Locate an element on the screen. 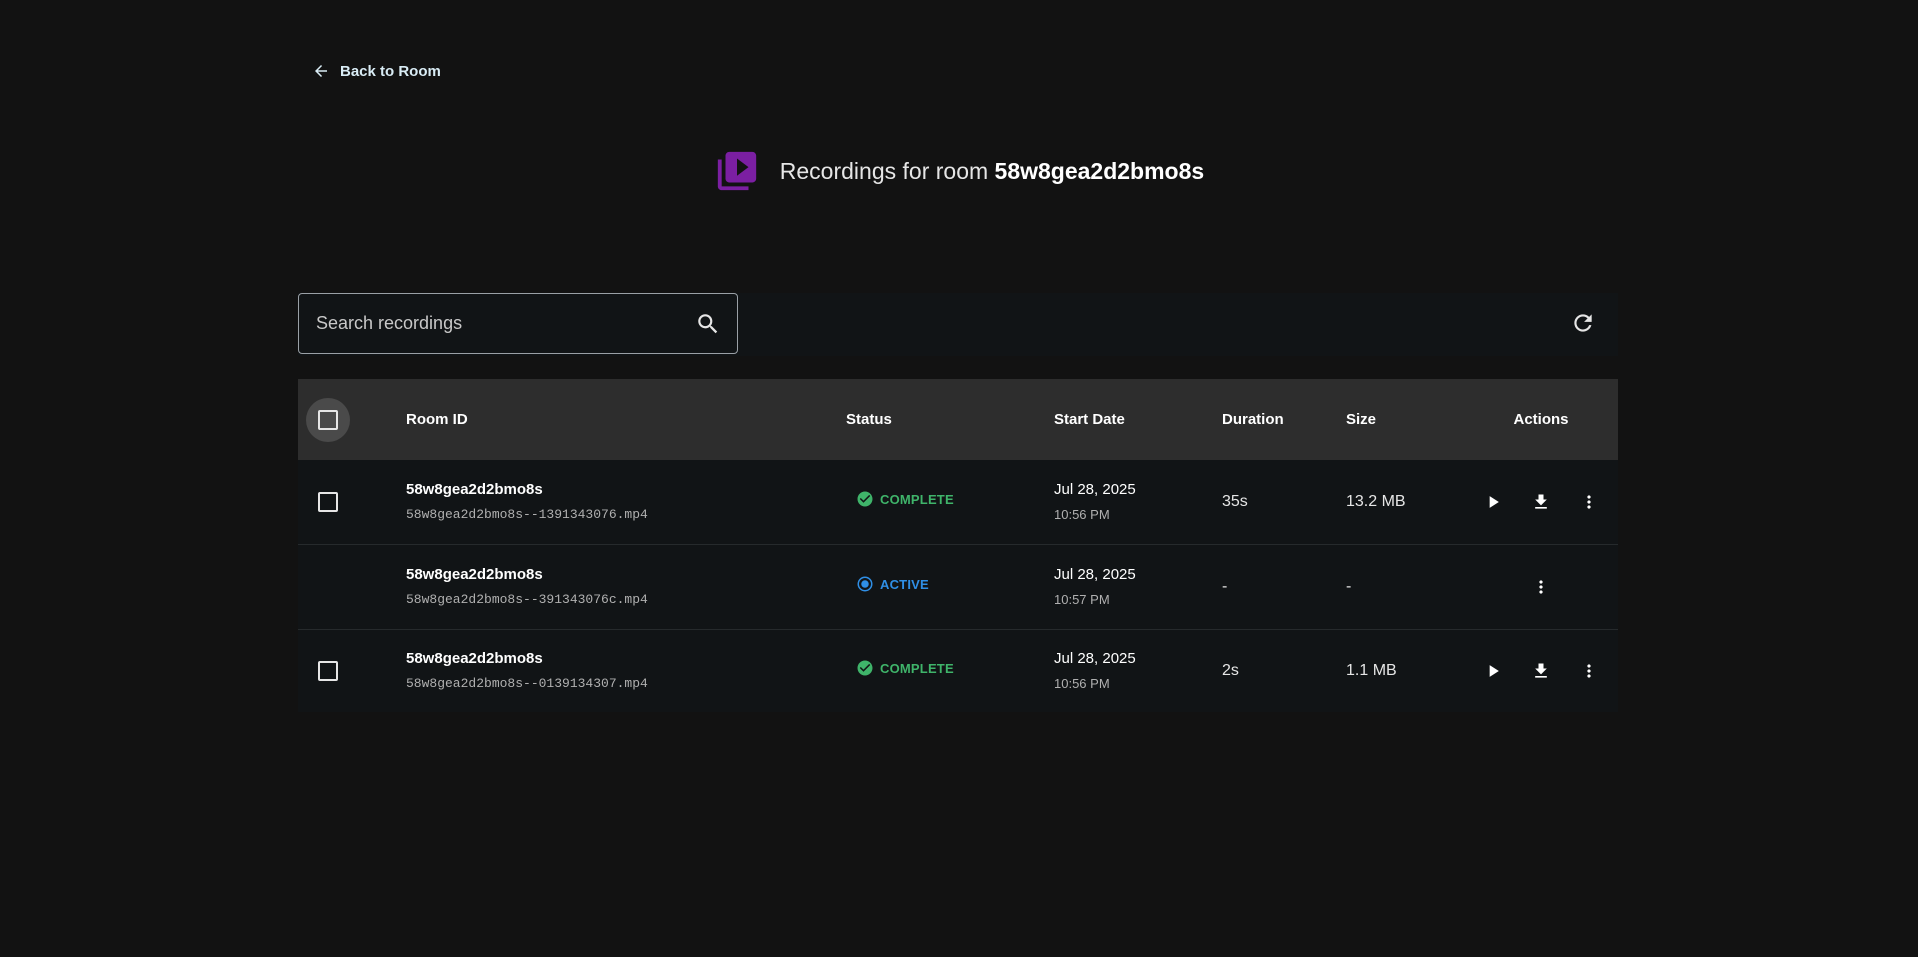  status-badge: ACTIVE is located at coordinates (892, 584).